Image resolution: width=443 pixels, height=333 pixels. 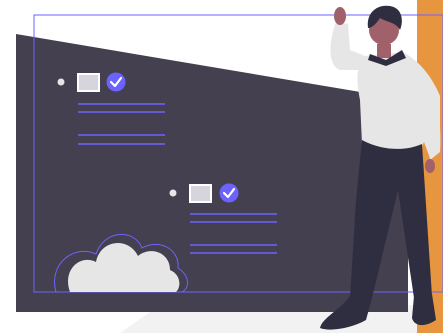 I want to click on right-hand, so click(x=430, y=166).